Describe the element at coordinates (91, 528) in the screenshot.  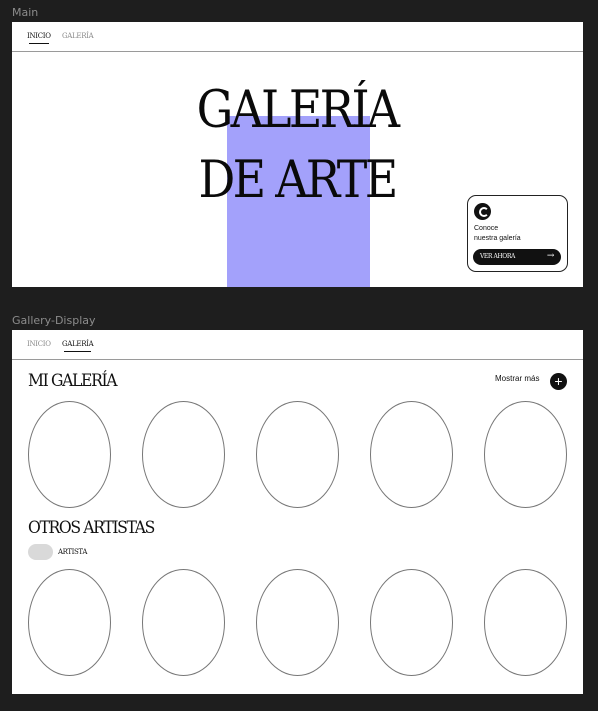
I see `other-artists-title: OTROS ARTISTAS` at that location.